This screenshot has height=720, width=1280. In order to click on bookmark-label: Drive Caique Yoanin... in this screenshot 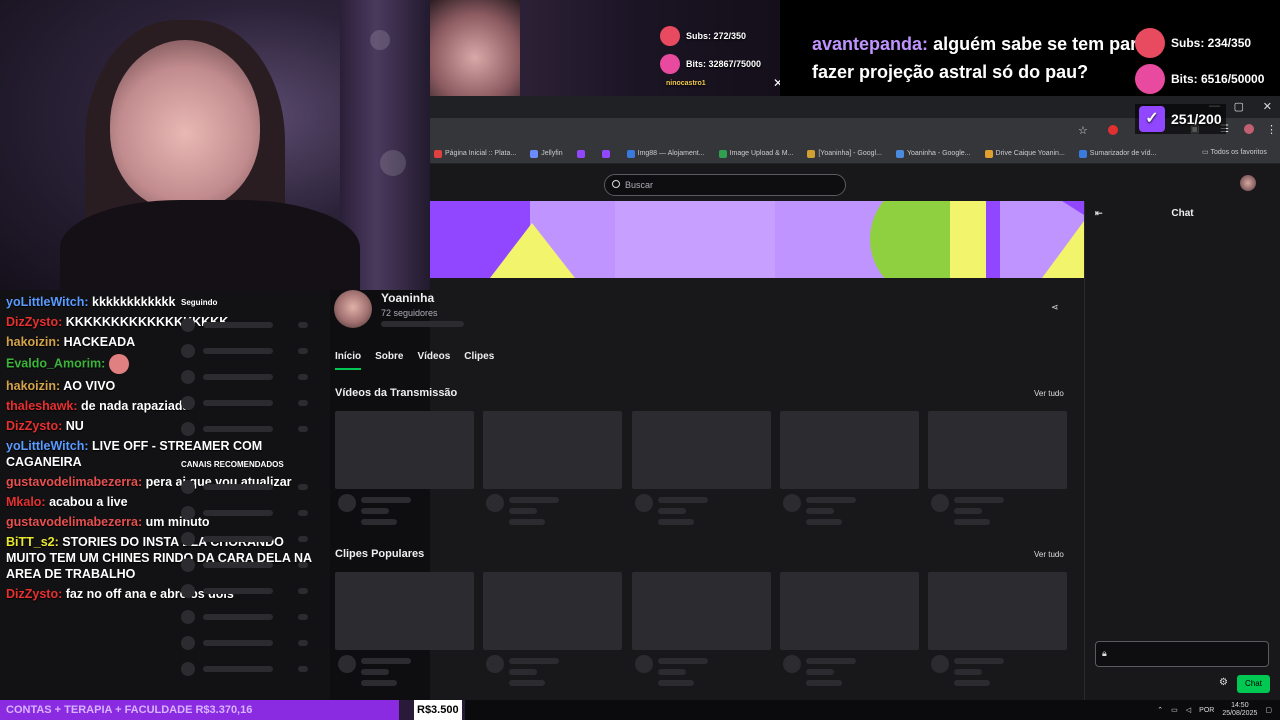, I will do `click(1030, 153)`.